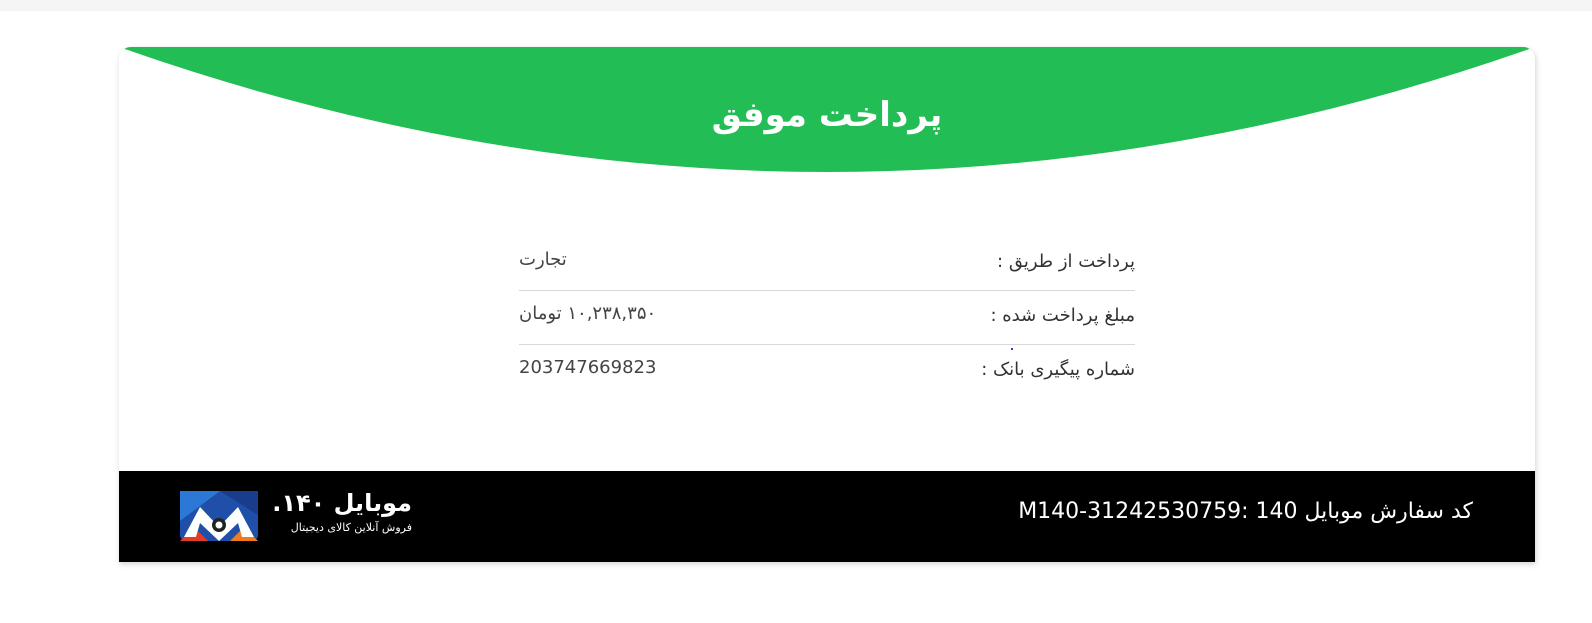 Image resolution: width=1592 pixels, height=623 pixels. Describe the element at coordinates (543, 259) in the screenshot. I see `gateway-value: تجارت` at that location.